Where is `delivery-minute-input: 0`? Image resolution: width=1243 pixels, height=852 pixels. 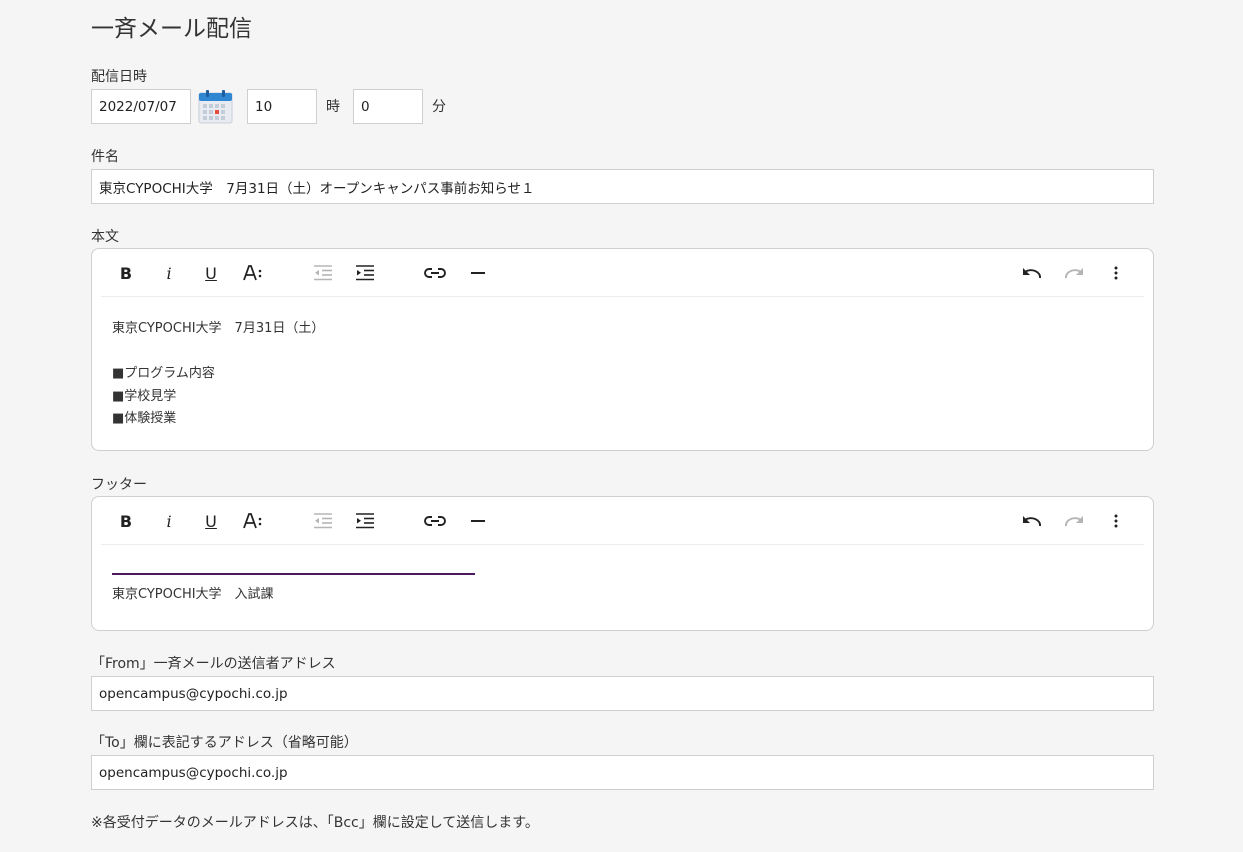
delivery-minute-input: 0 is located at coordinates (388, 106).